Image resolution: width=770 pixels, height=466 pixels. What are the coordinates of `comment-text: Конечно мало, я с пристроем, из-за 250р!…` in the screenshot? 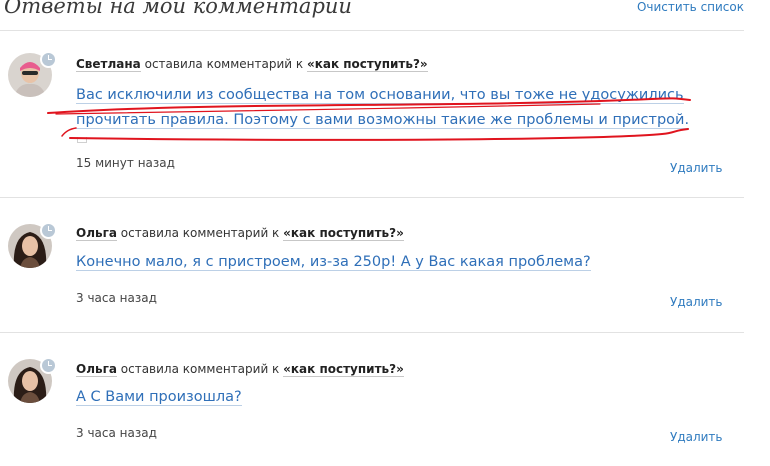 It's located at (333, 262).